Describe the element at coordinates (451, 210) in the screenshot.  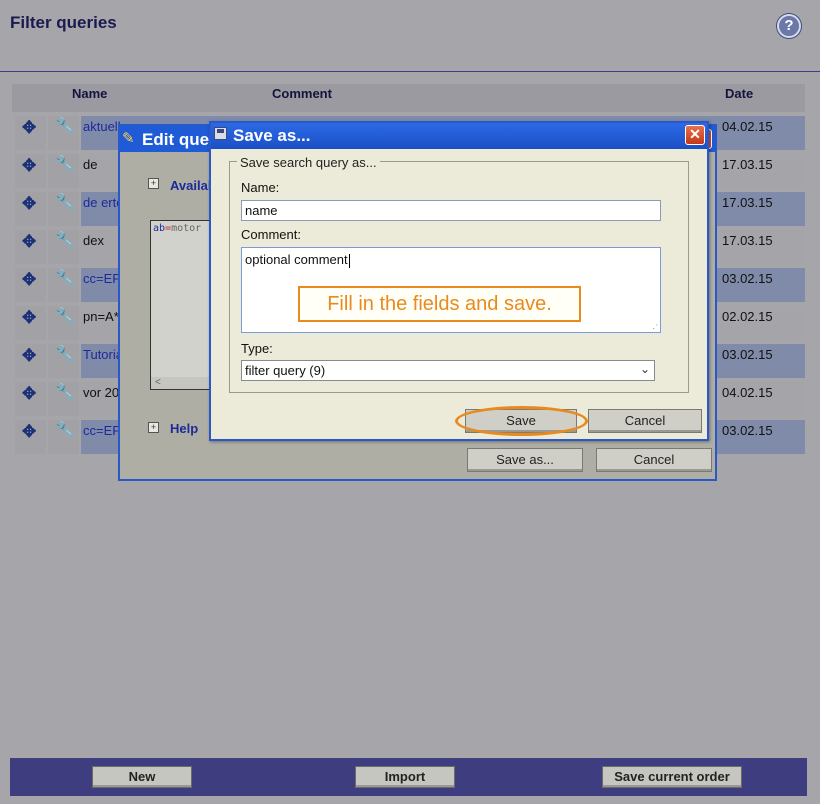
I see `name-input: name` at that location.